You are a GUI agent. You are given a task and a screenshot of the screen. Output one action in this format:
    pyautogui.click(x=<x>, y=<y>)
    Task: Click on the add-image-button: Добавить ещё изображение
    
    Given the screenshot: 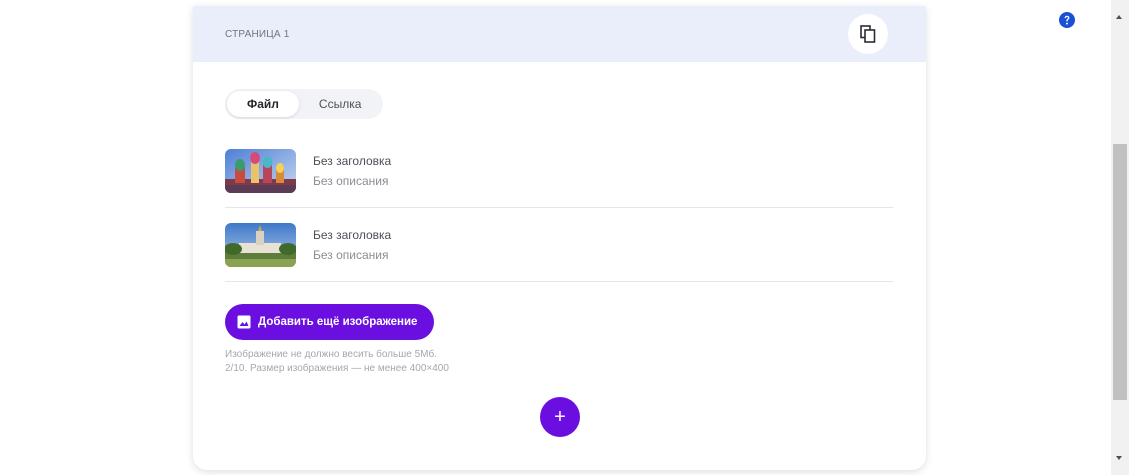 What is the action you would take?
    pyautogui.click(x=330, y=322)
    